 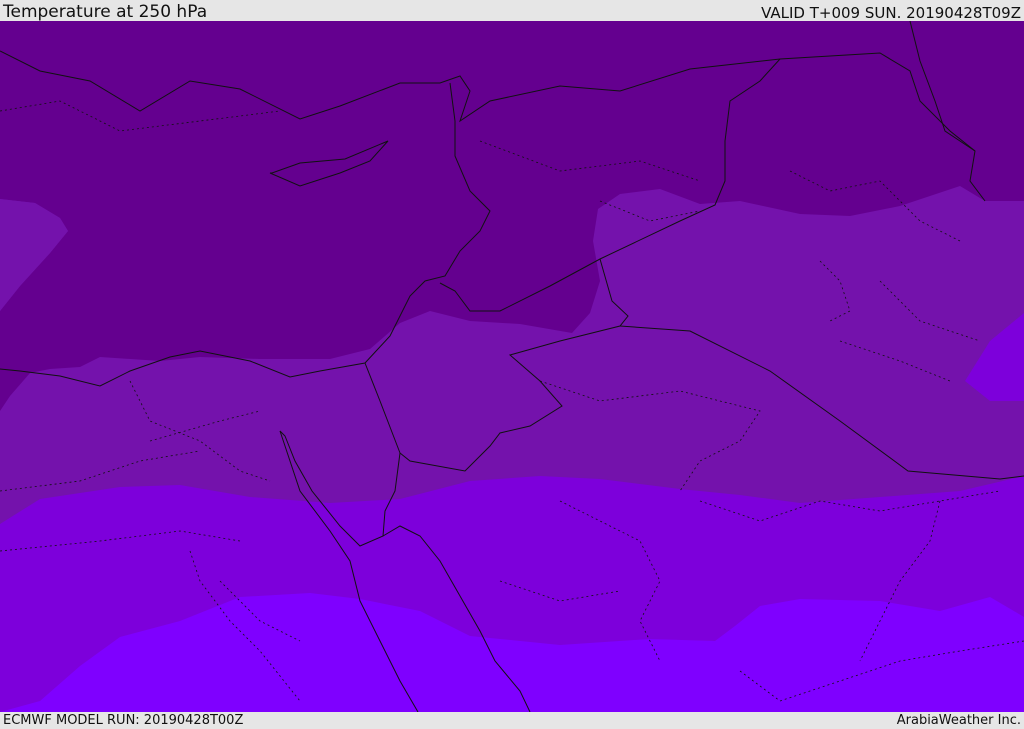 I want to click on credit-label: ArabiaWeather Inc., so click(x=958, y=720).